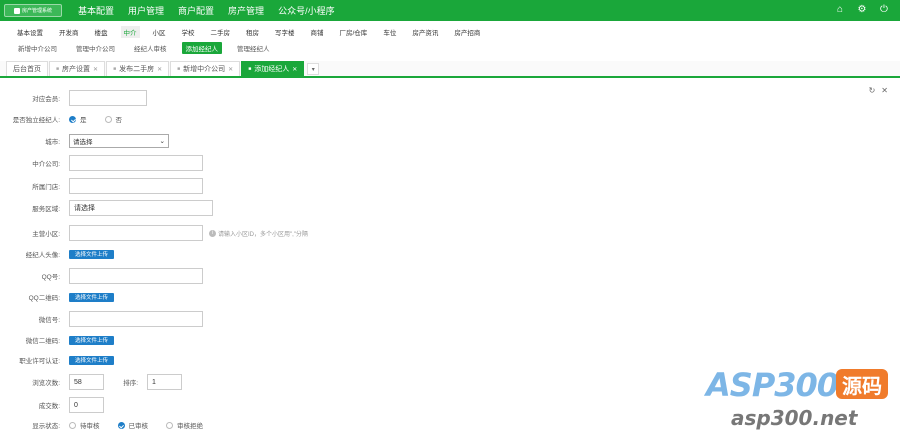 The height and width of the screenshot is (442, 900). Describe the element at coordinates (188, 32) in the screenshot. I see `sub-nav-item-school: 学校` at that location.